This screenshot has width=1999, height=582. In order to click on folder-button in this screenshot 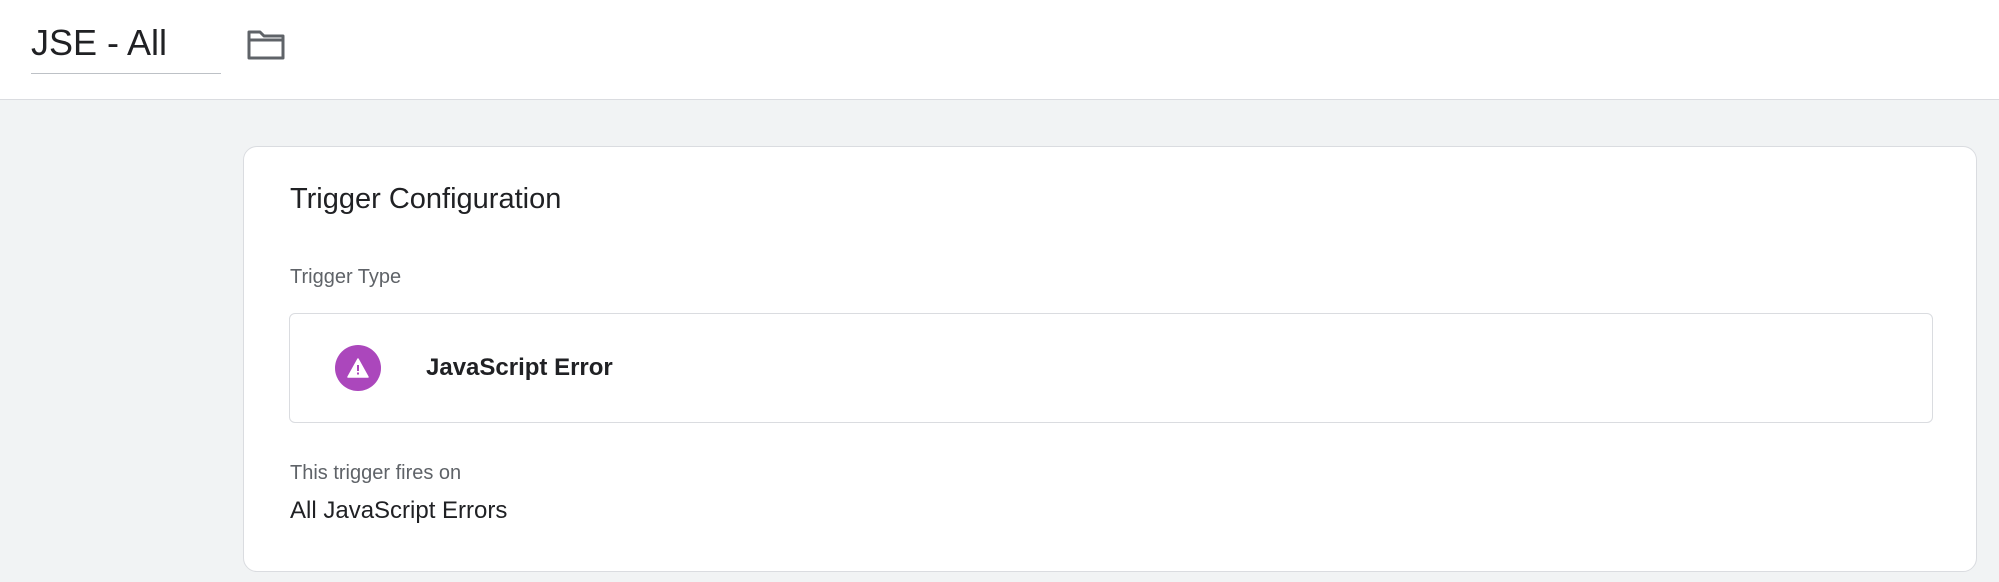, I will do `click(266, 44)`.